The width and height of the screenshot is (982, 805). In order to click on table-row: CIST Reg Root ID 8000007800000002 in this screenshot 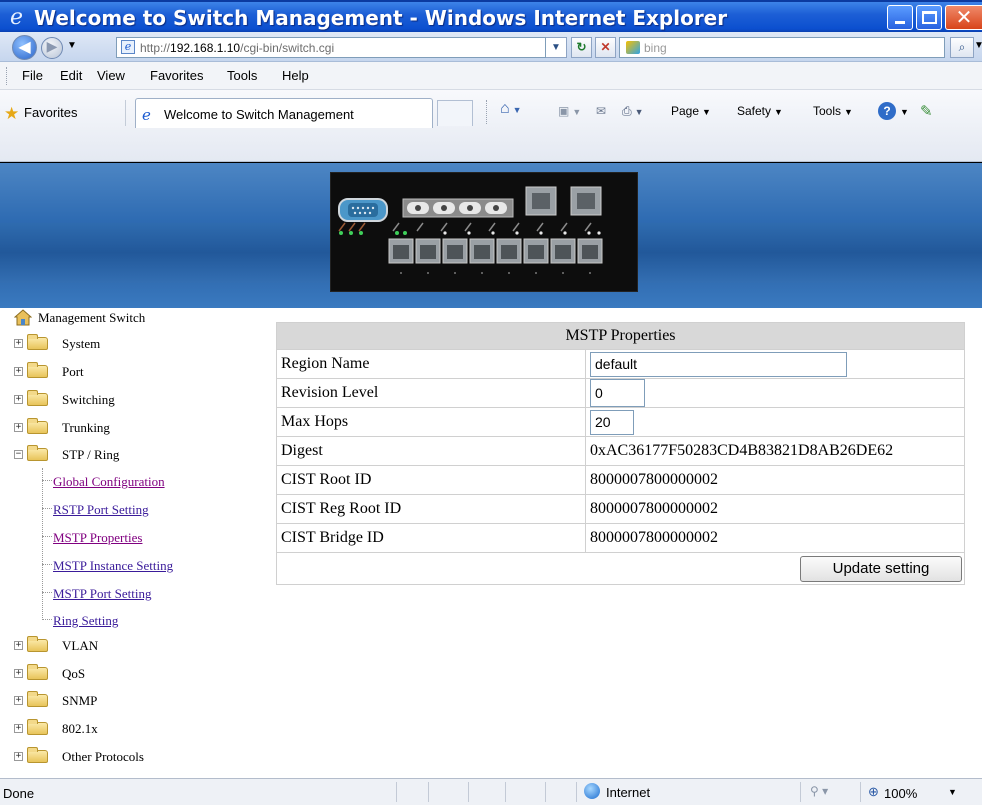, I will do `click(620, 509)`.